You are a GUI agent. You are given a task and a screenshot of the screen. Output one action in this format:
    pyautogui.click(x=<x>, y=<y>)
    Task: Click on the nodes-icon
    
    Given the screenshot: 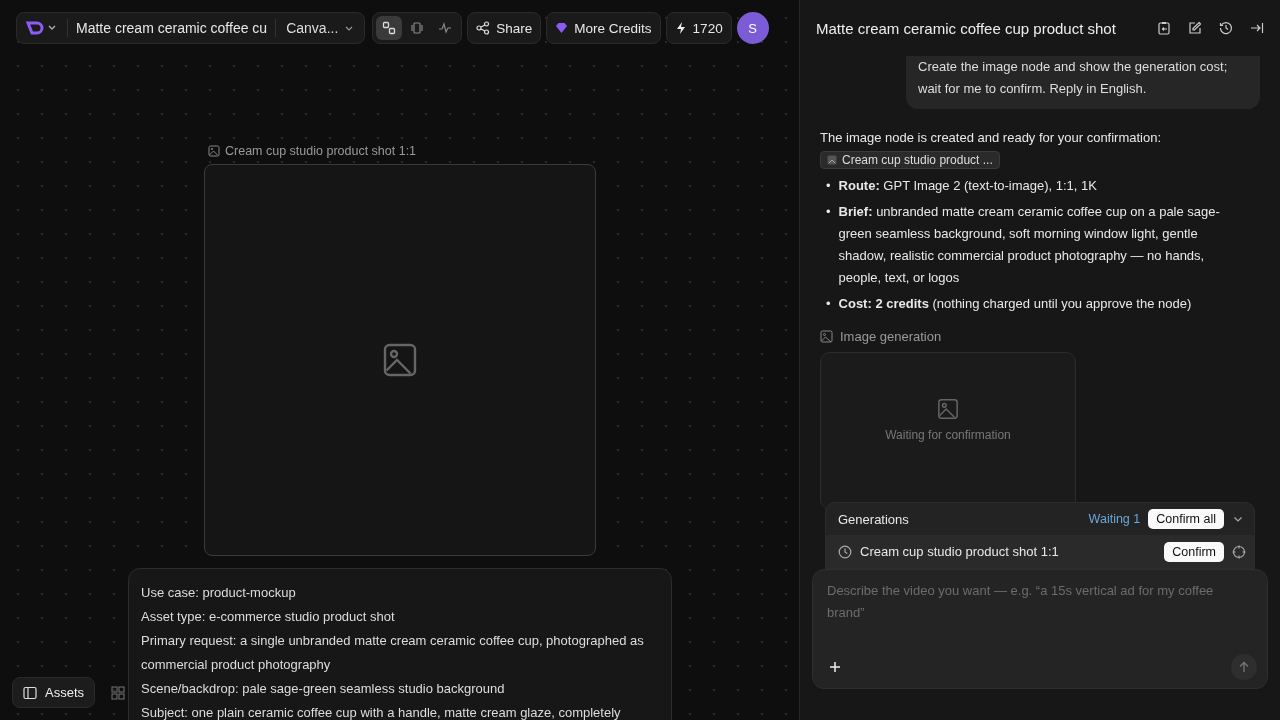 What is the action you would take?
    pyautogui.click(x=389, y=28)
    